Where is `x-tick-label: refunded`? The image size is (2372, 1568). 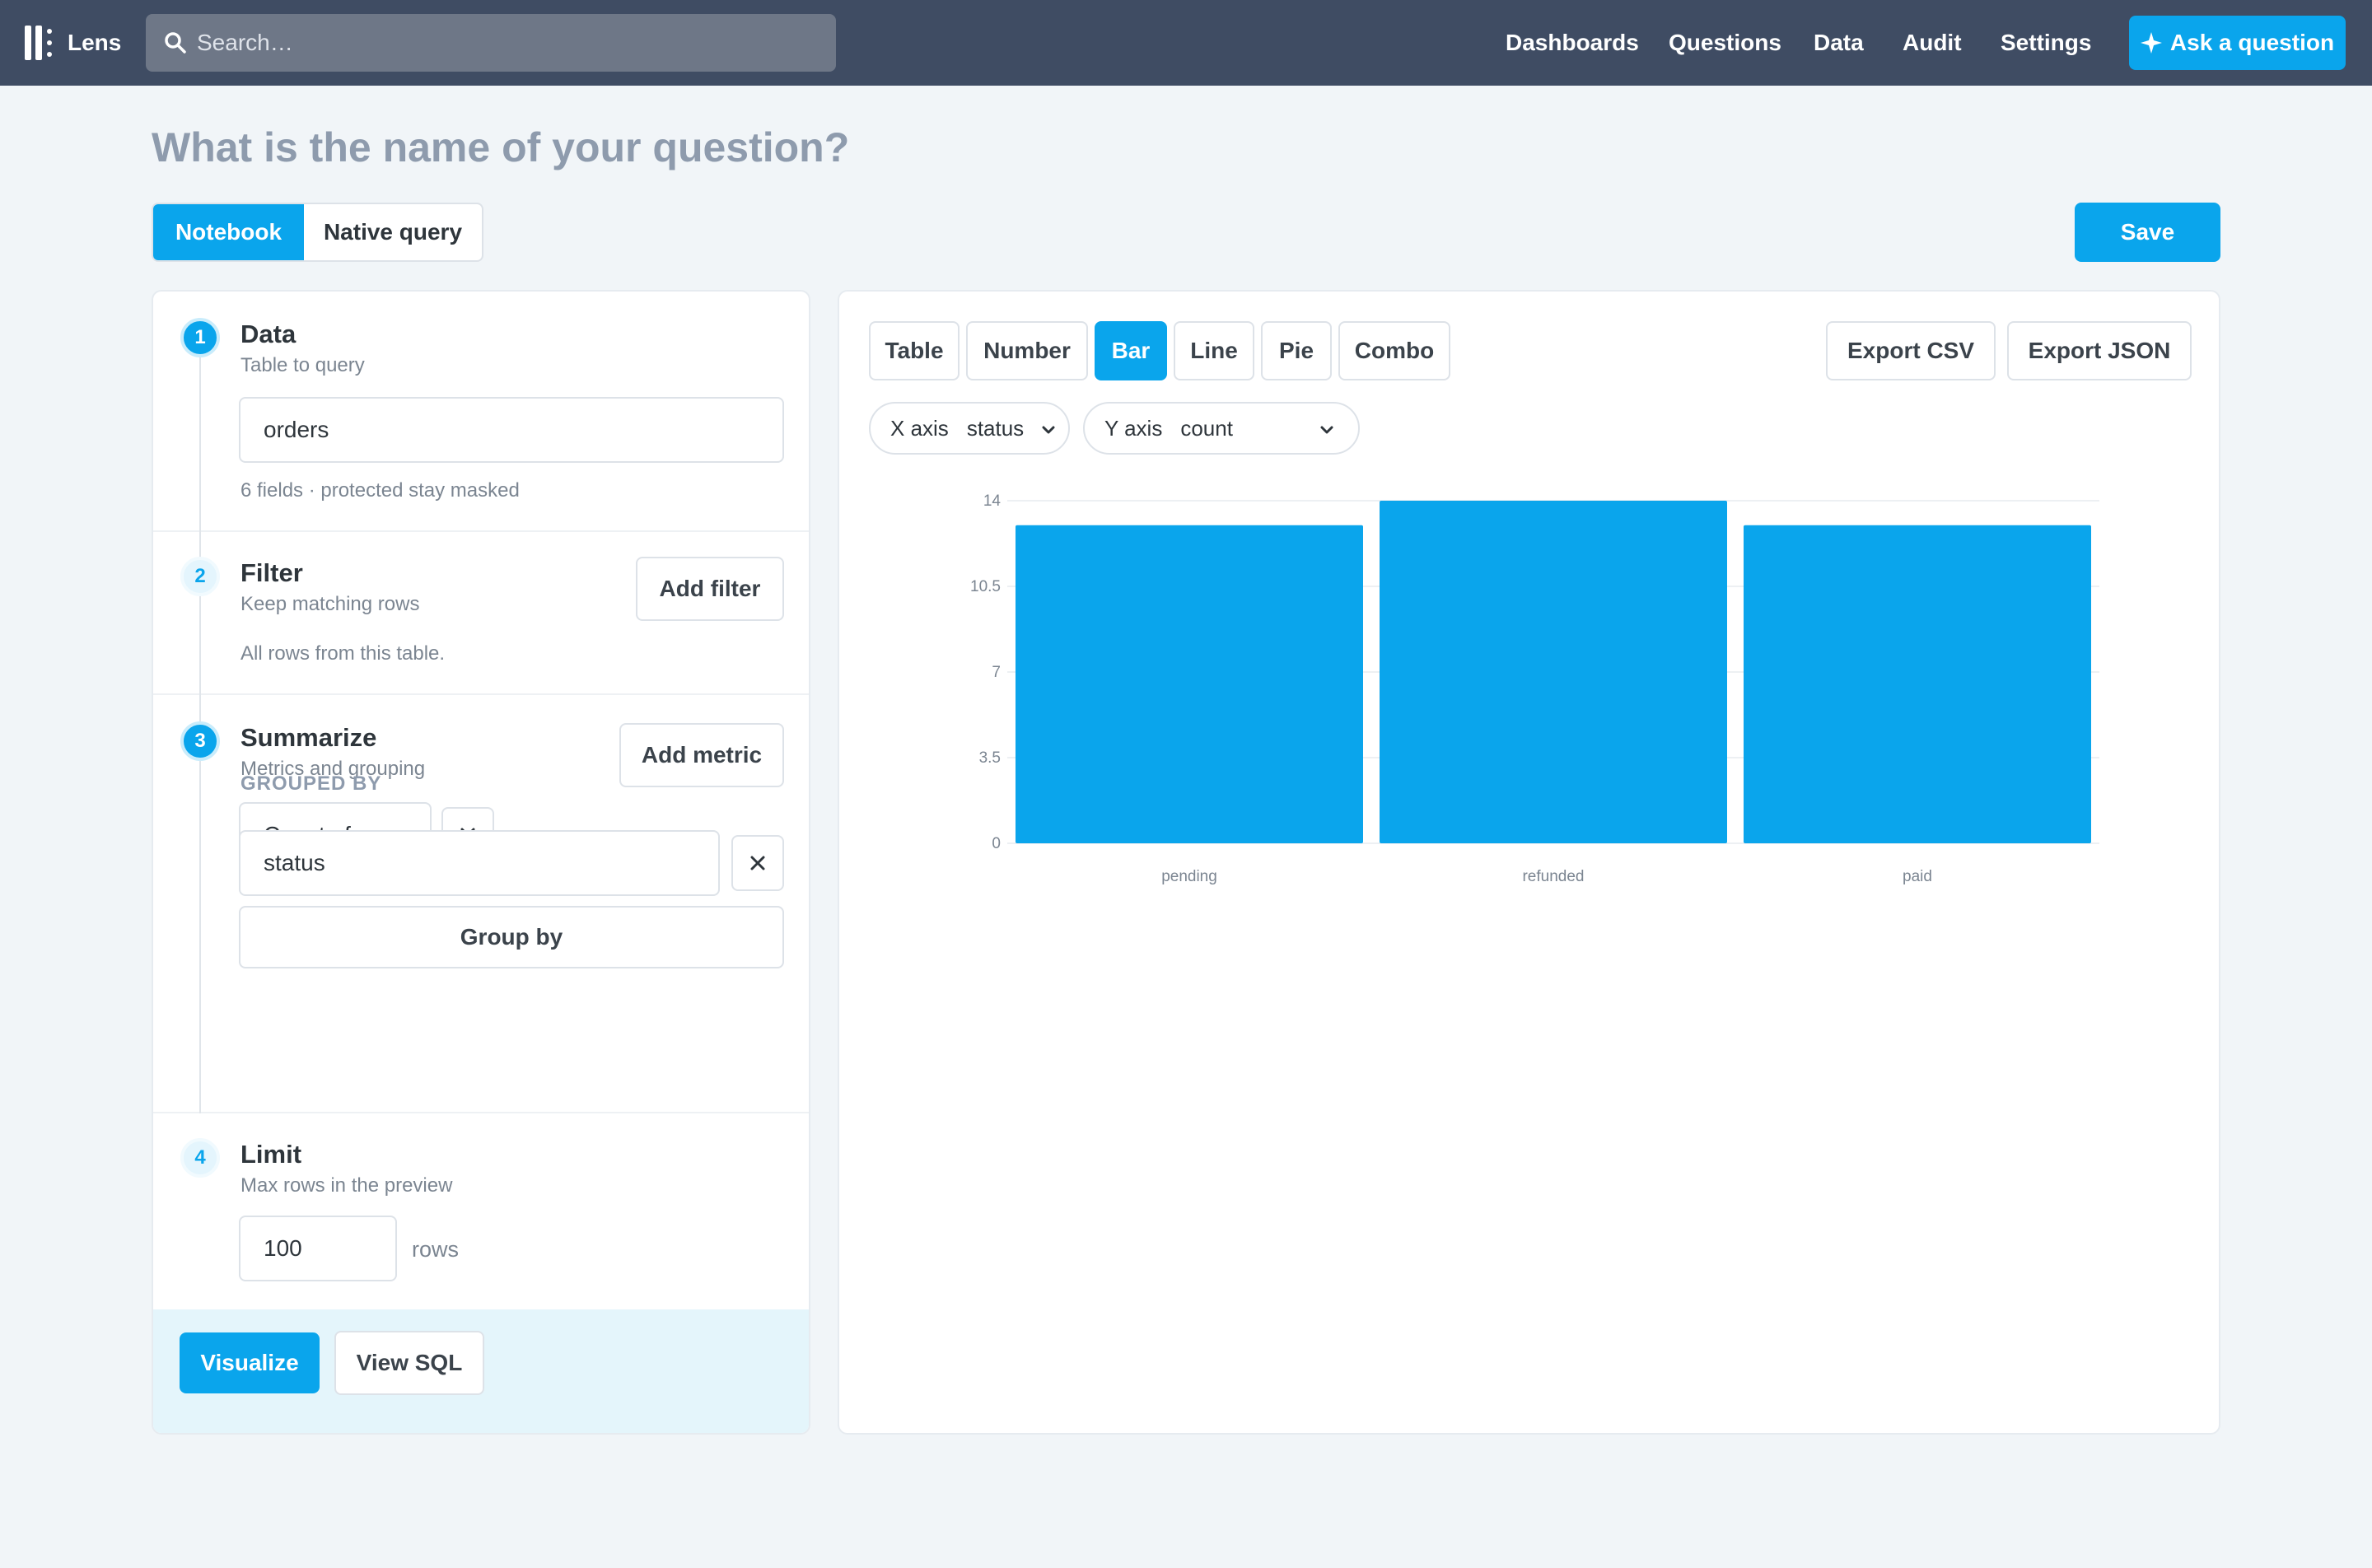
x-tick-label: refunded is located at coordinates (1553, 876).